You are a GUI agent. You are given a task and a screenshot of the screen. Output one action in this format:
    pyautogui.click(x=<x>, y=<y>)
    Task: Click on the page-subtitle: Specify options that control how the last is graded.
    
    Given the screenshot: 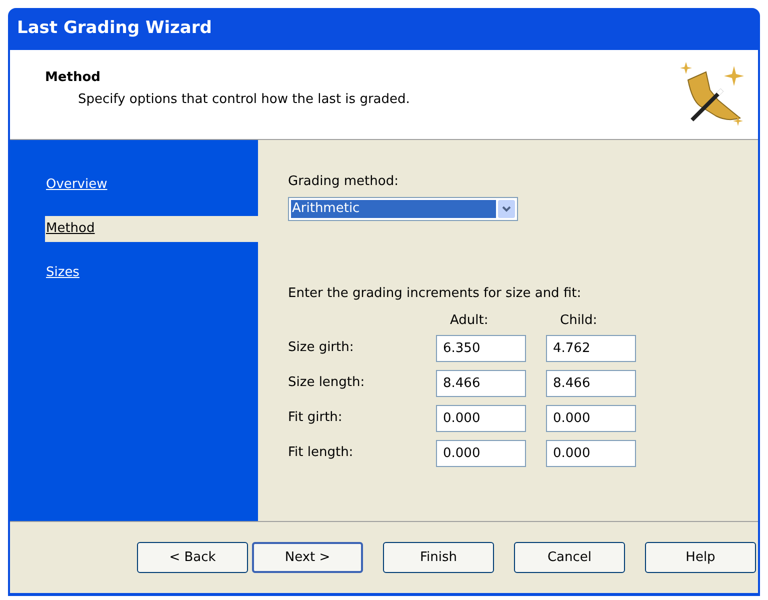 What is the action you would take?
    pyautogui.click(x=244, y=99)
    